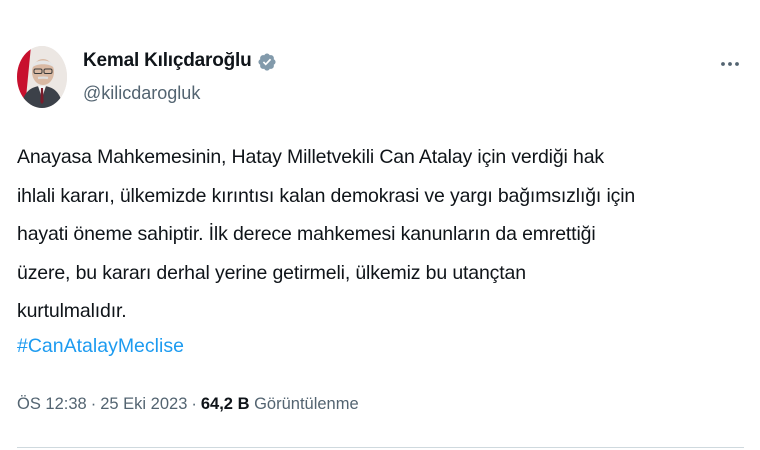  I want to click on tweet-time: ÖS 12:38, so click(52, 404).